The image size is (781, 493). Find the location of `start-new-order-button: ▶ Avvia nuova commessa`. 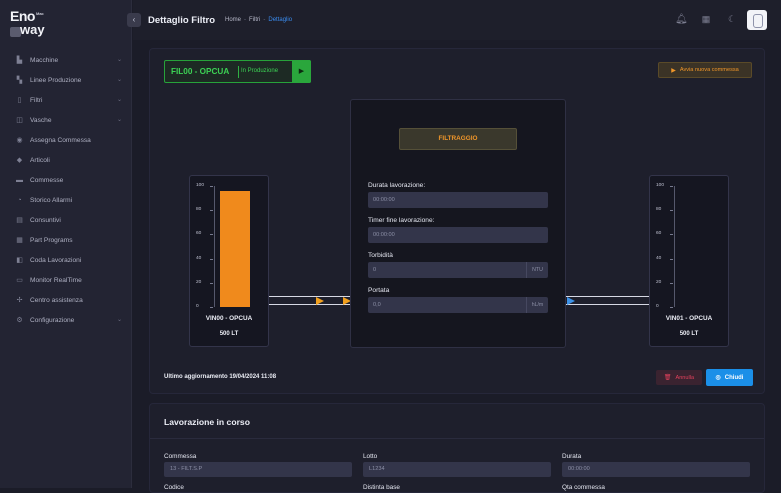

start-new-order-button: ▶ Avvia nuova commessa is located at coordinates (705, 70).